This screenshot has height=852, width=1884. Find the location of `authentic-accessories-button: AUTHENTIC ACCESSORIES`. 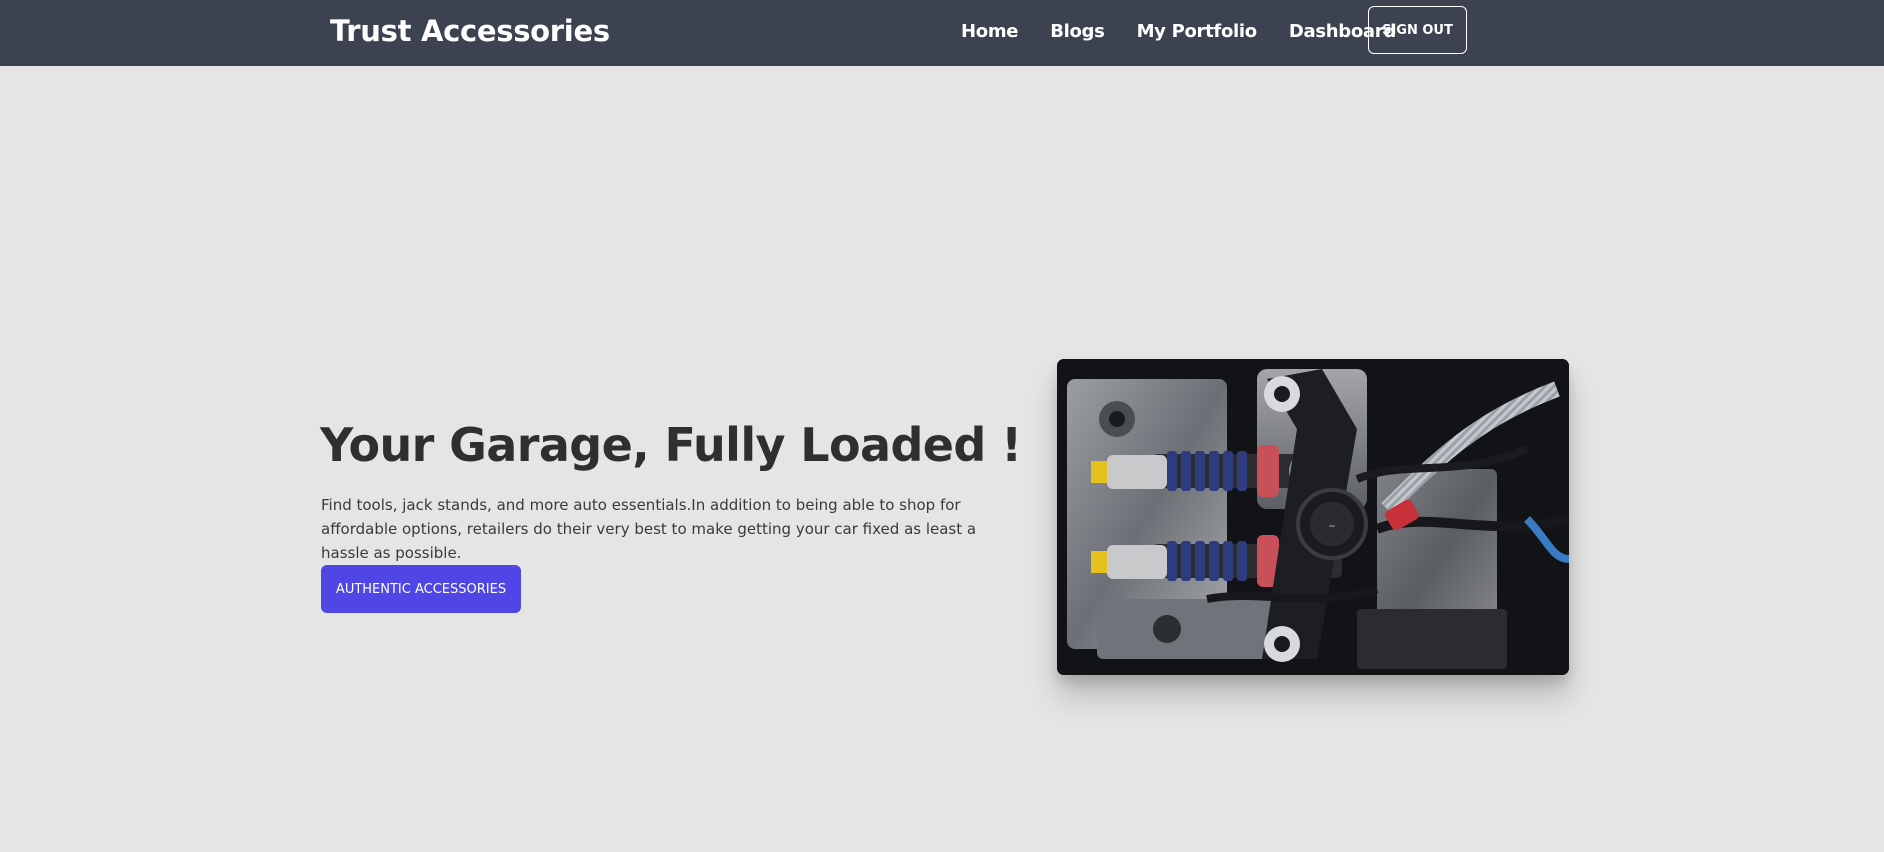

authentic-accessories-button: AUTHENTIC ACCESSORIES is located at coordinates (421, 589).